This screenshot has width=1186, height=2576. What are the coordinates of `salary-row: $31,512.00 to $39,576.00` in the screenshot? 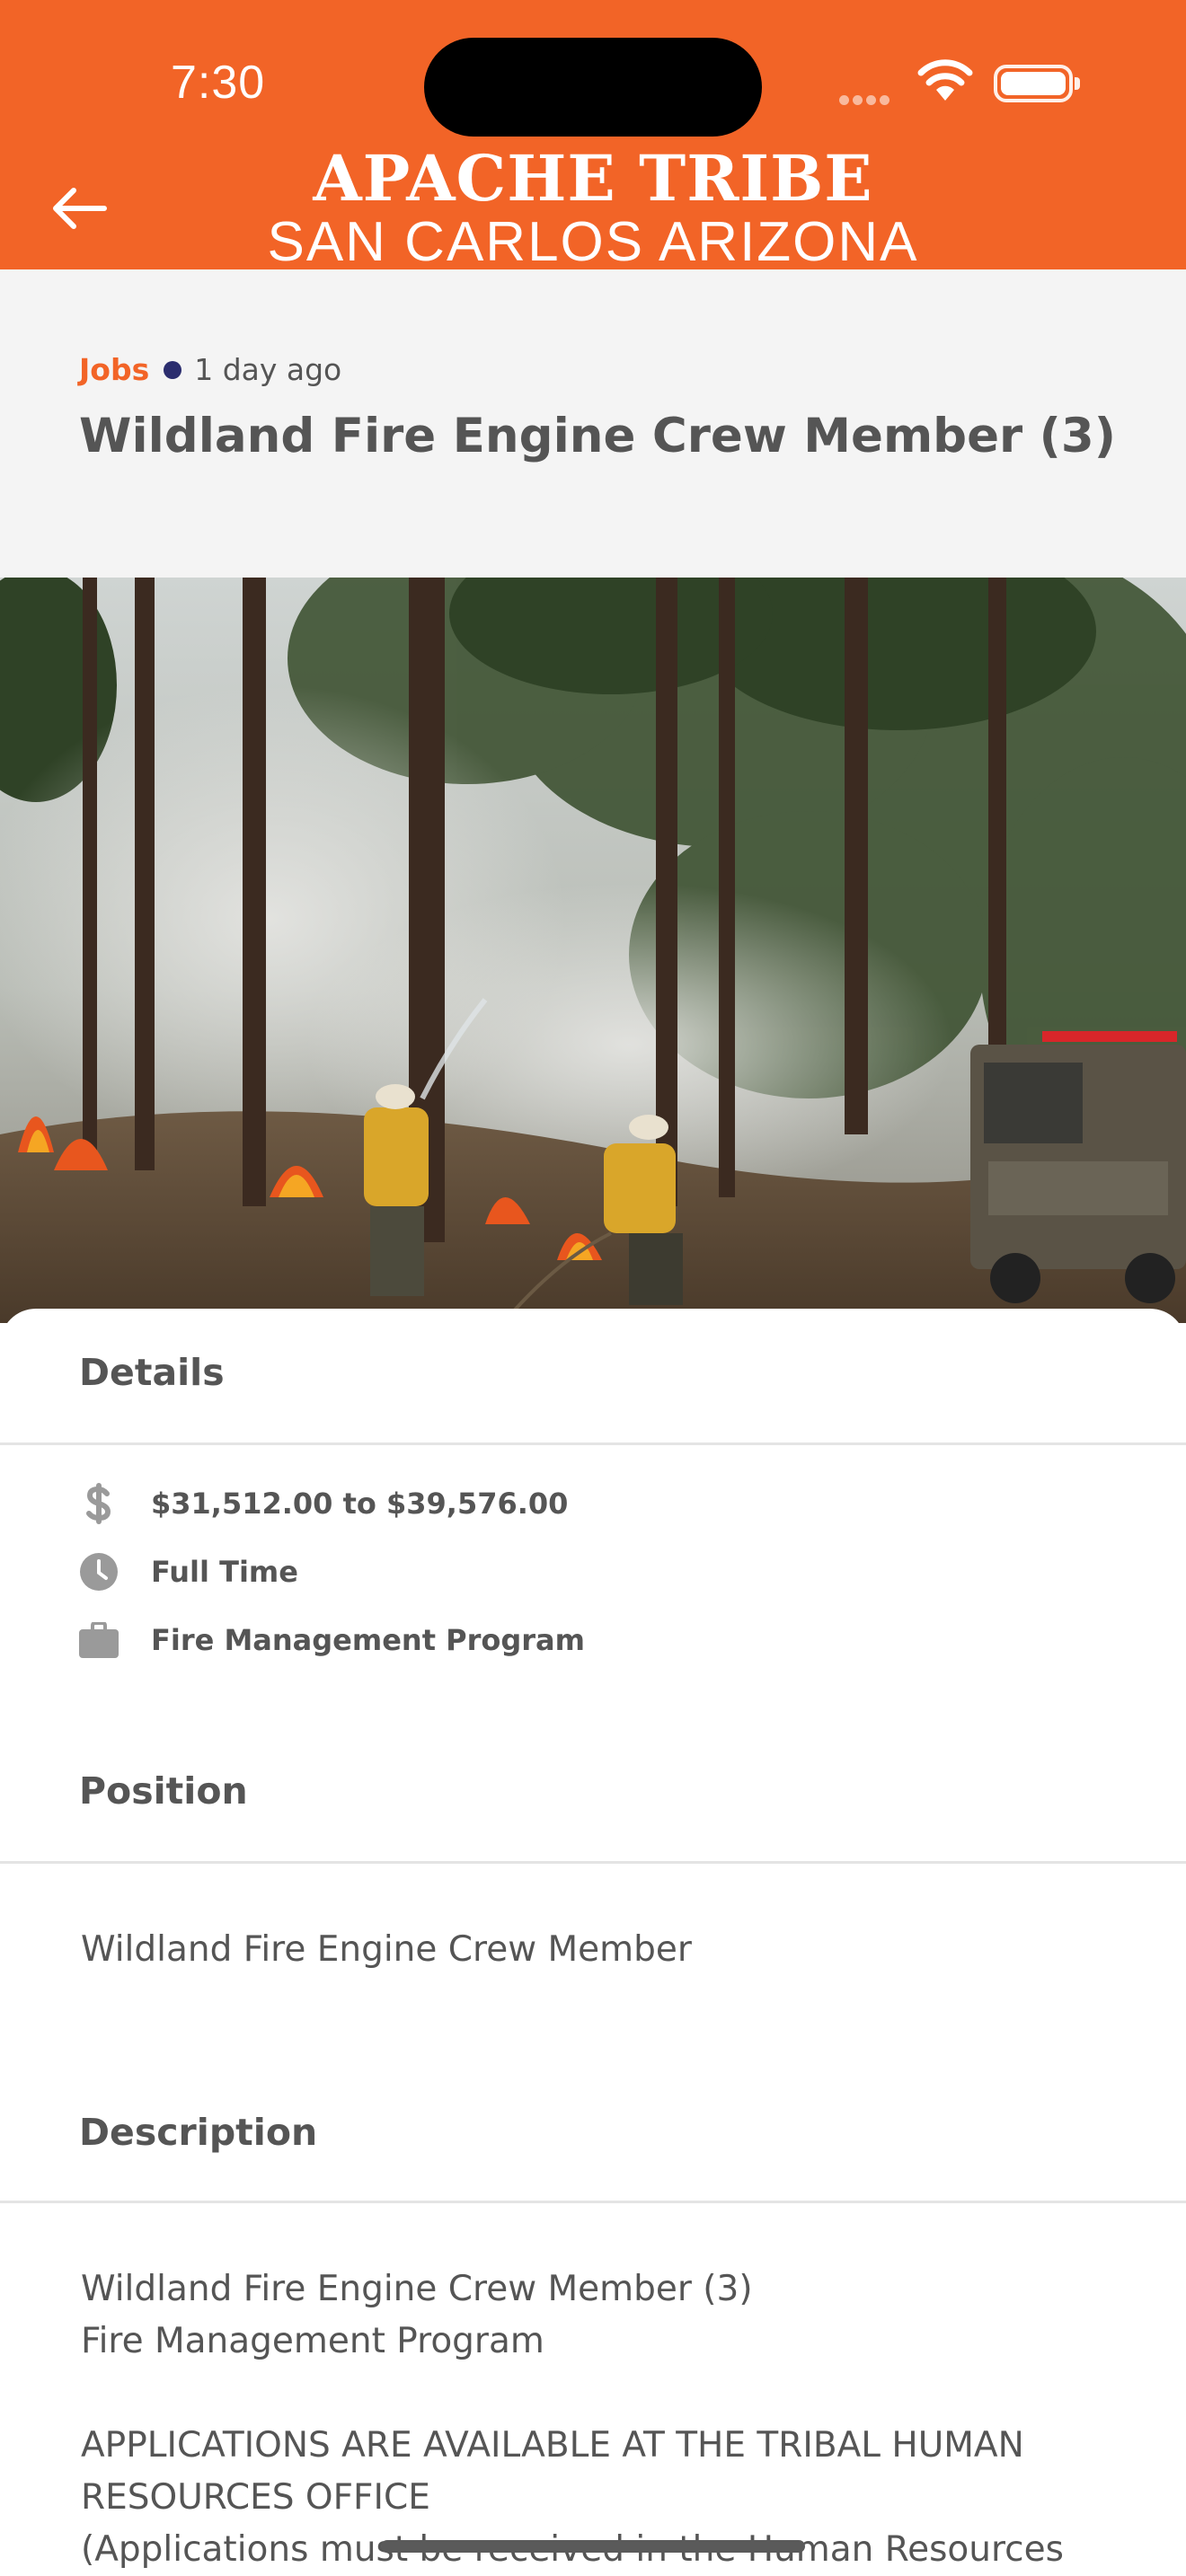 It's located at (323, 1503).